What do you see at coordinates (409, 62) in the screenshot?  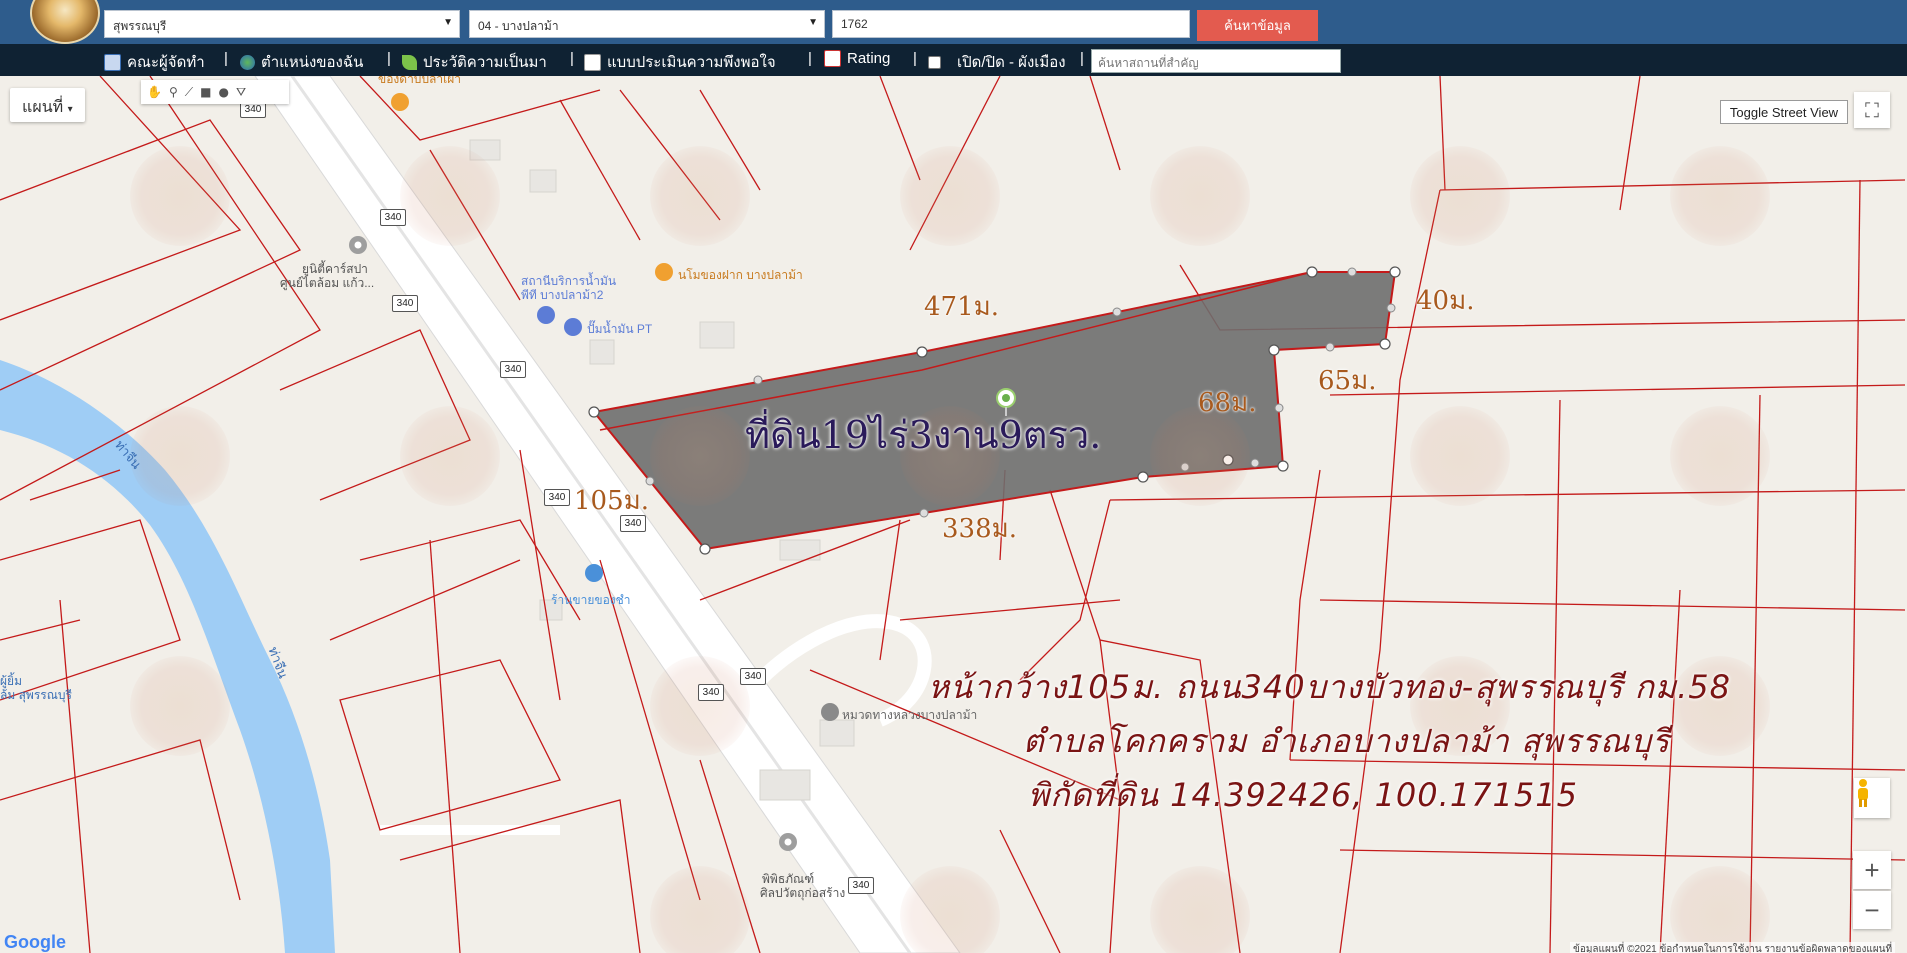 I see `sprout-icon` at bounding box center [409, 62].